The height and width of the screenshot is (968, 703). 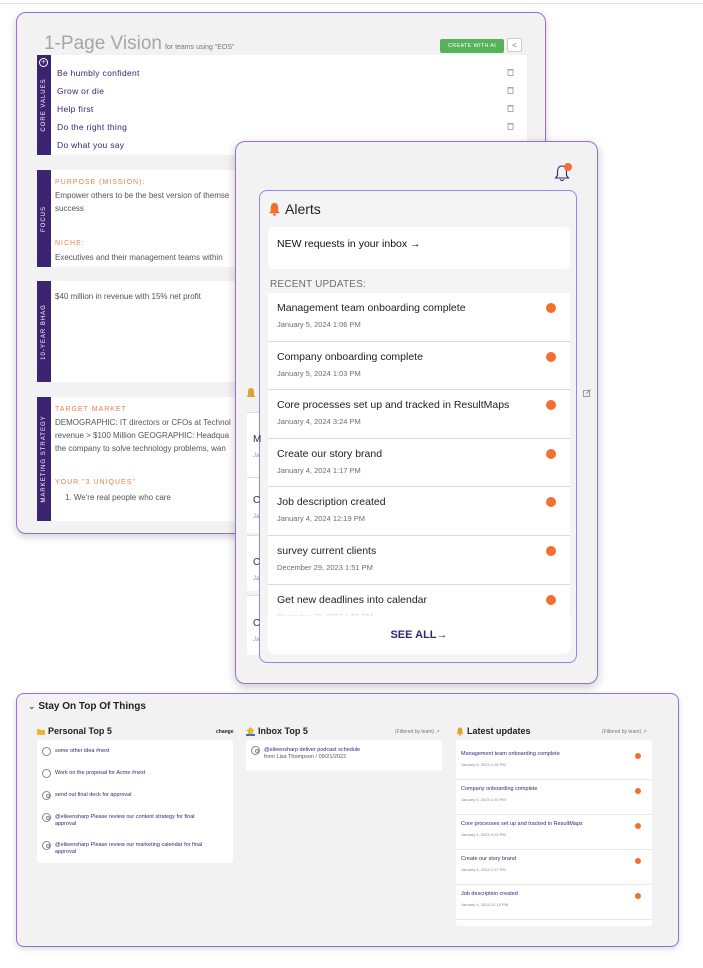 What do you see at coordinates (44, 218) in the screenshot?
I see `focus-bar: FOCUS` at bounding box center [44, 218].